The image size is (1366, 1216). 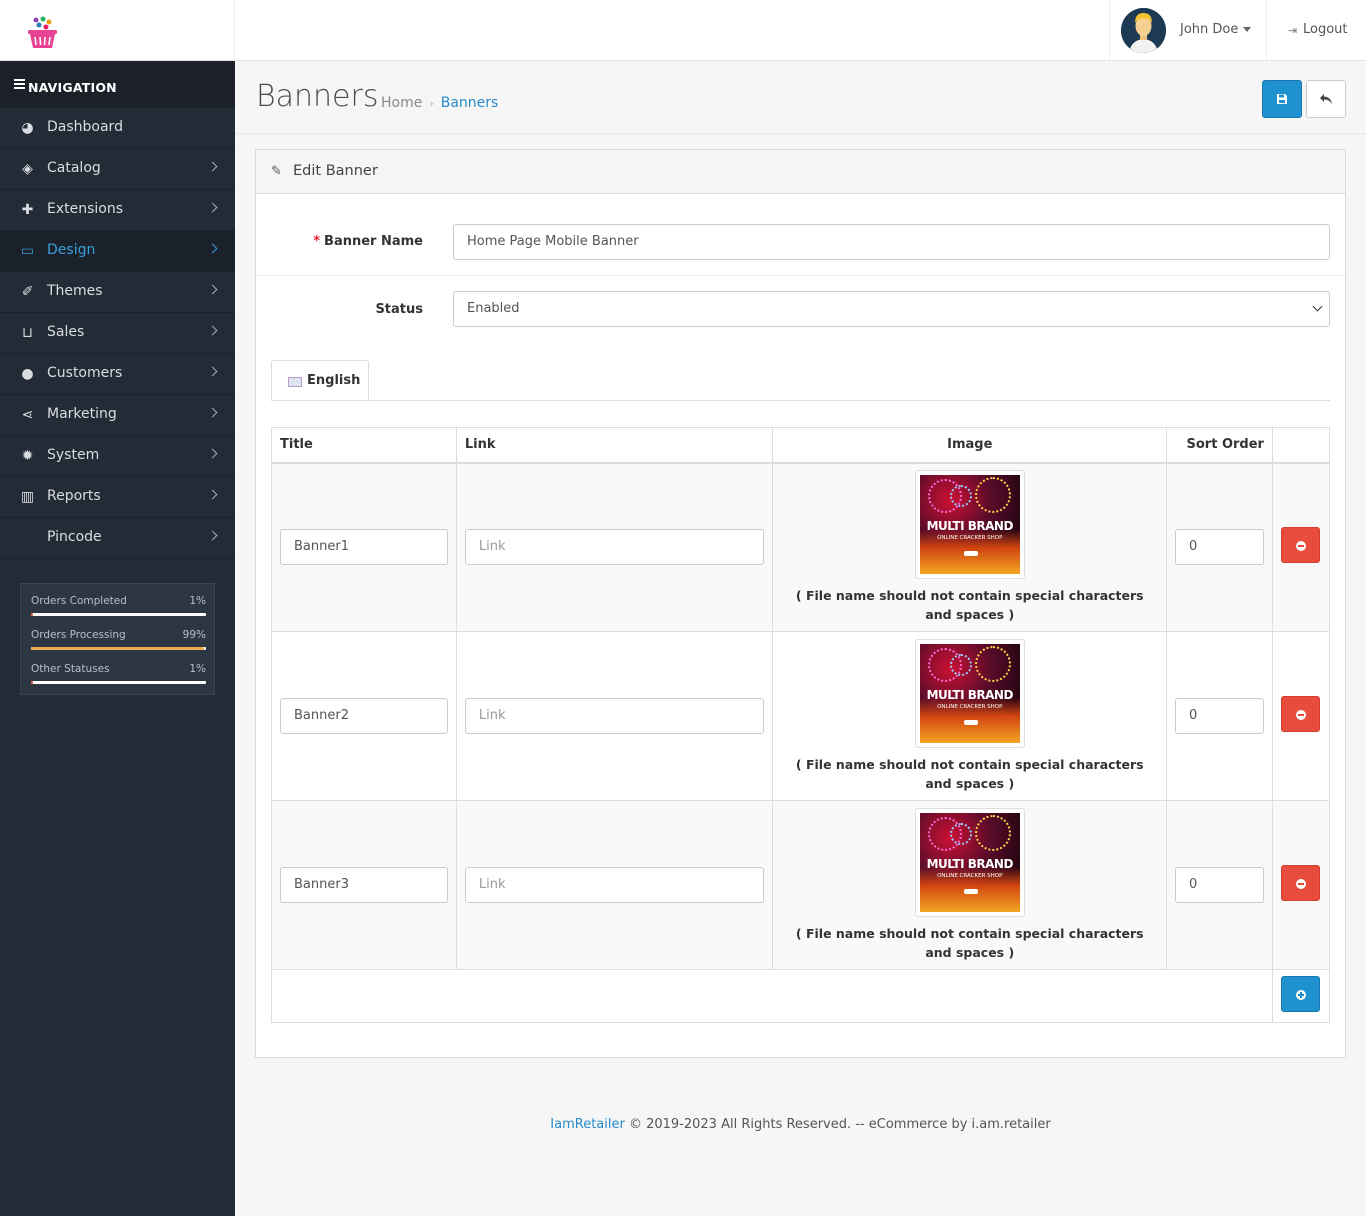 What do you see at coordinates (399, 309) in the screenshot?
I see `status-label: Status` at bounding box center [399, 309].